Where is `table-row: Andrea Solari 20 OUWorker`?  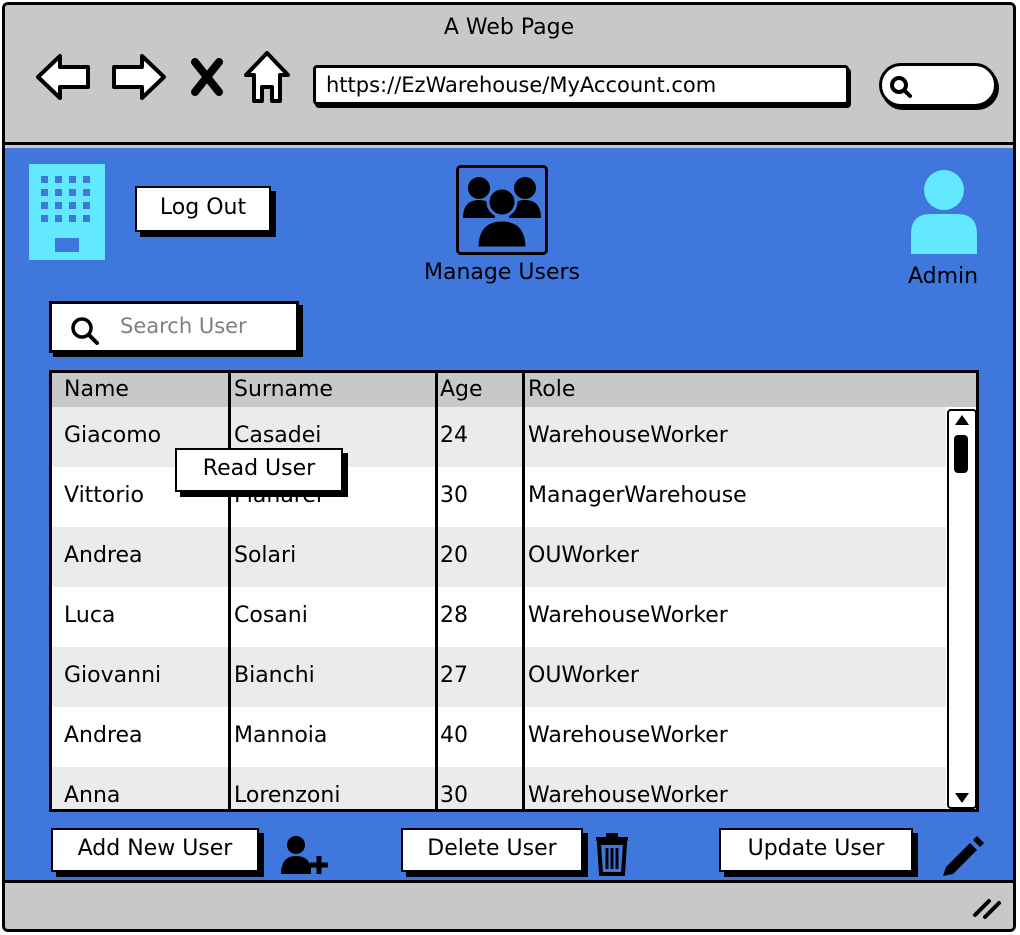
table-row: Andrea Solari 20 OUWorker is located at coordinates (499, 557).